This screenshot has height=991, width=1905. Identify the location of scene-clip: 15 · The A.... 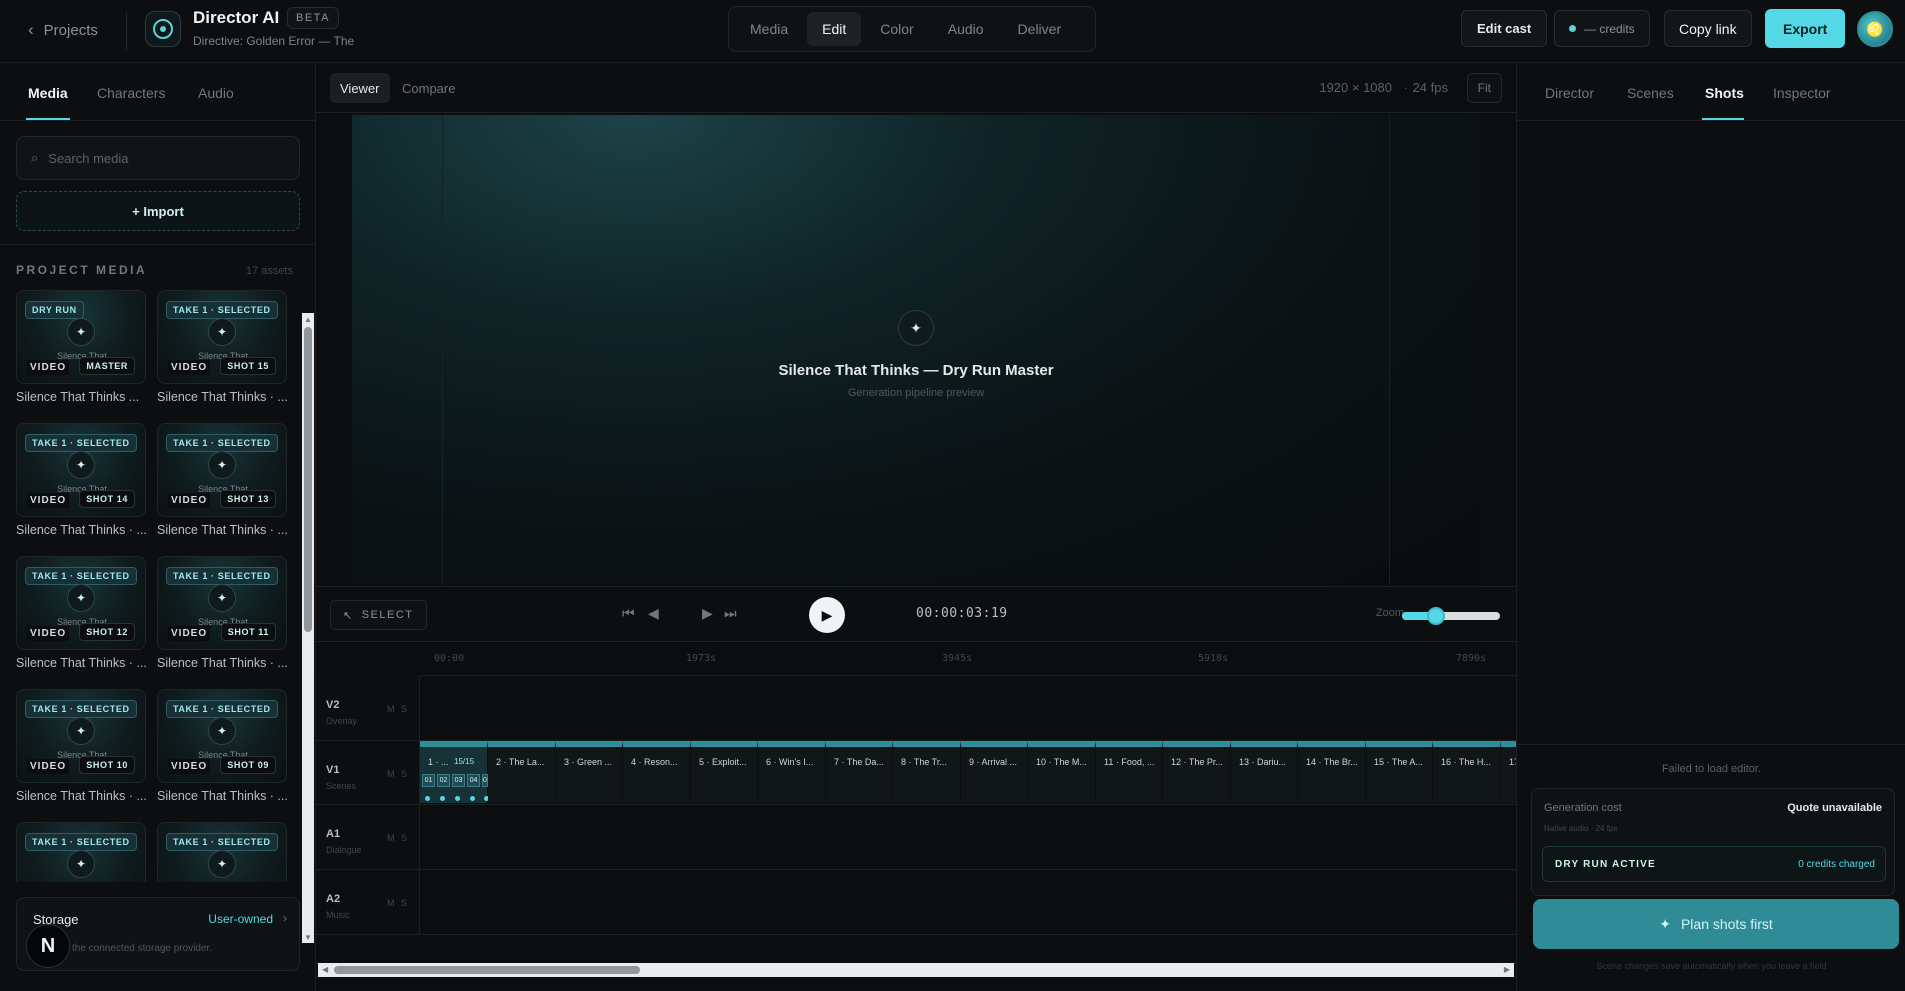
(1399, 772).